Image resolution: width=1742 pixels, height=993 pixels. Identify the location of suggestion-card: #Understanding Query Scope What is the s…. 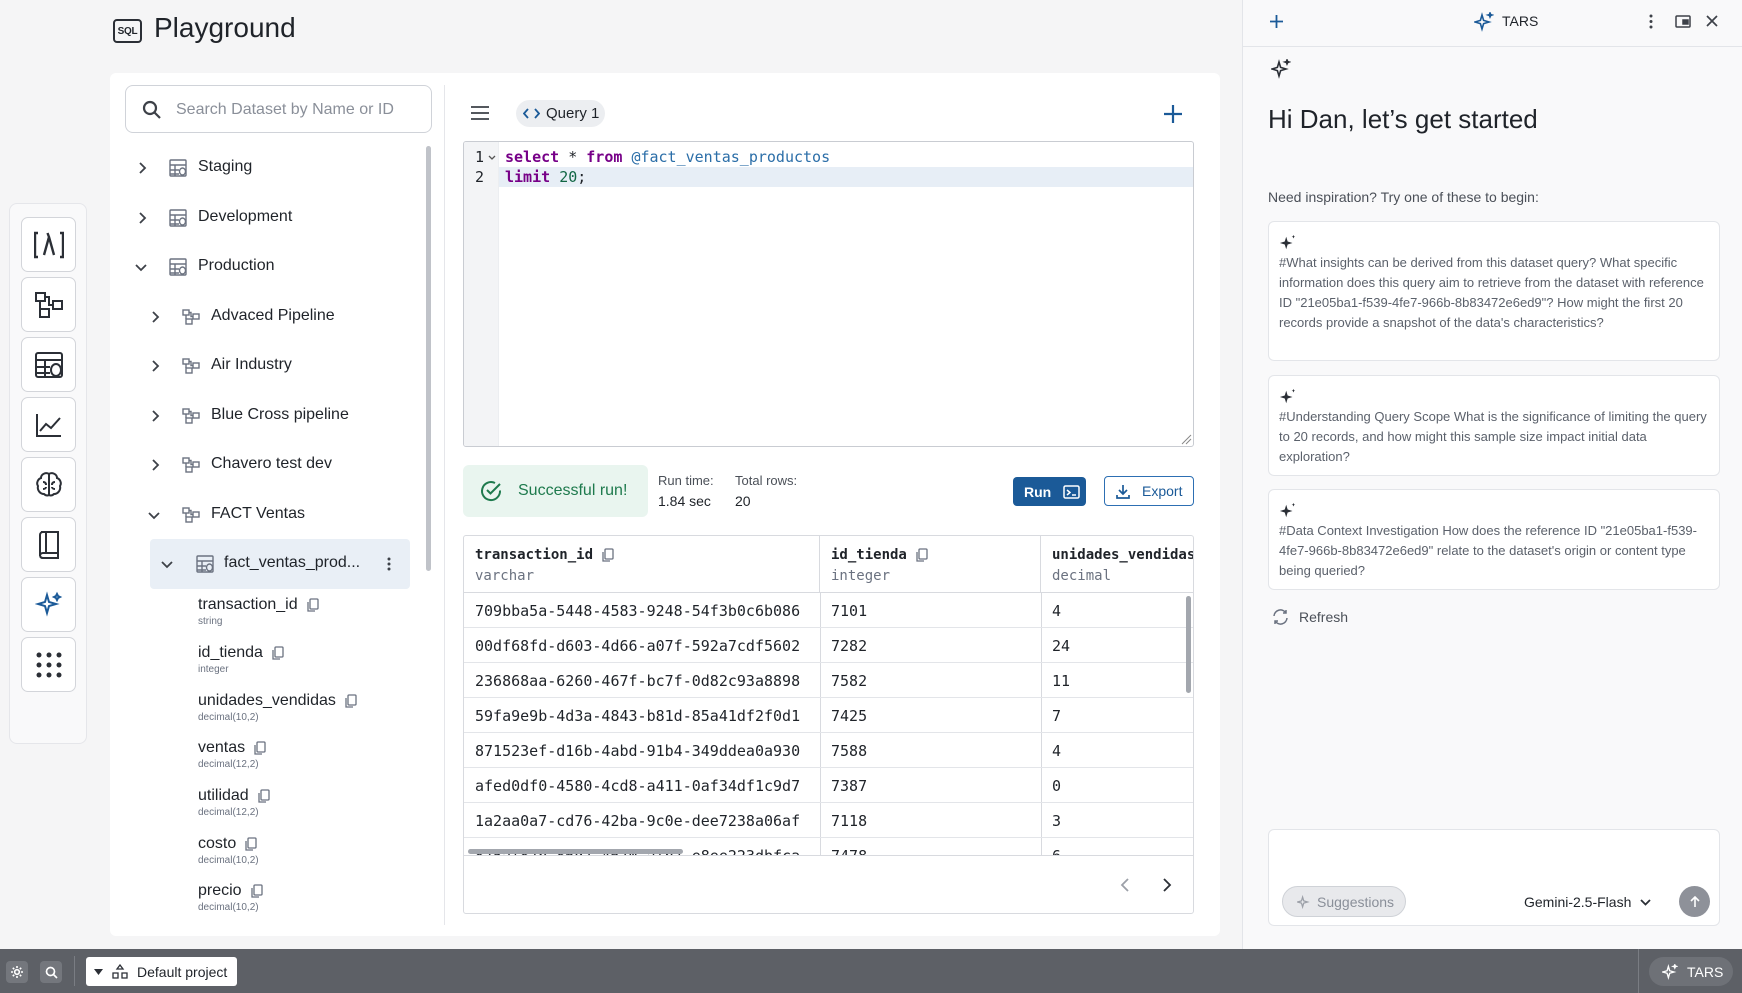
(1494, 425).